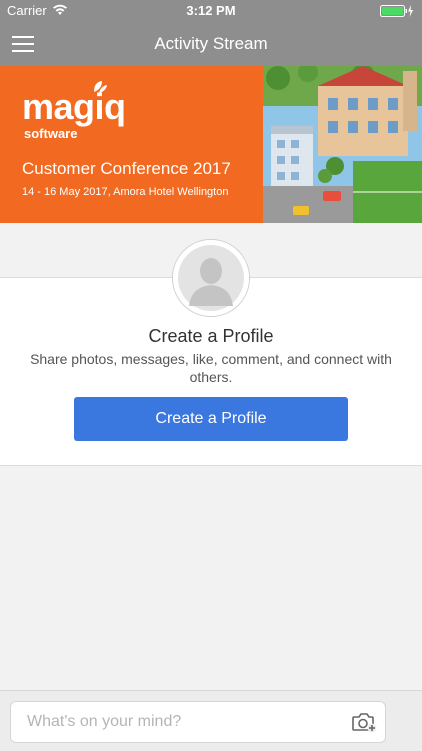 This screenshot has width=422, height=751. I want to click on post-input, so click(187, 722).